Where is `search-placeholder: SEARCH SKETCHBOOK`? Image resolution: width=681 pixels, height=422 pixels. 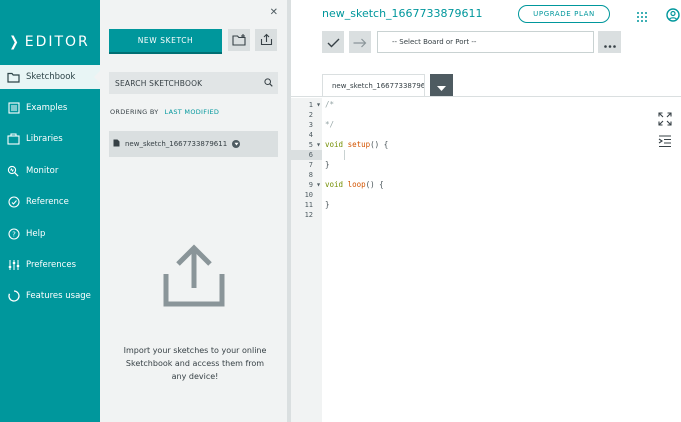
search-placeholder: SEARCH SKETCHBOOK is located at coordinates (159, 83).